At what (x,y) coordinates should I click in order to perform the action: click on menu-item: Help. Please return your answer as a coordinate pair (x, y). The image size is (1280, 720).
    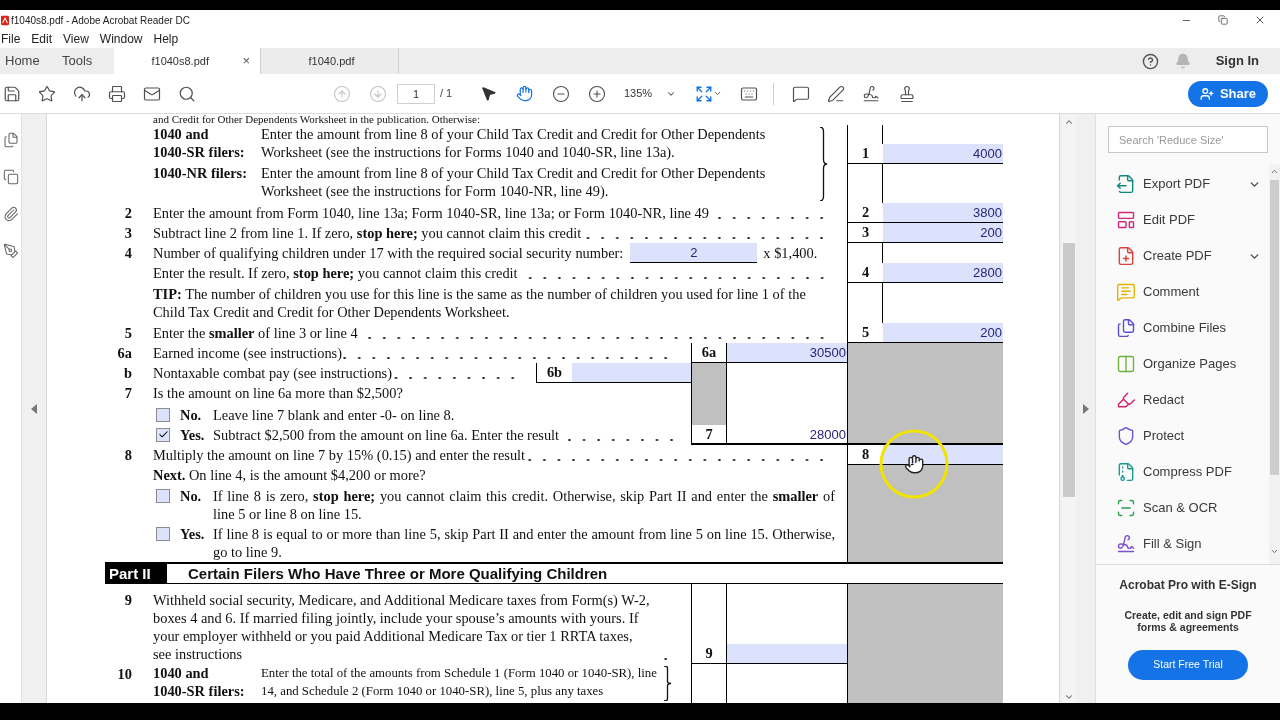
    Looking at the image, I should click on (166, 39).